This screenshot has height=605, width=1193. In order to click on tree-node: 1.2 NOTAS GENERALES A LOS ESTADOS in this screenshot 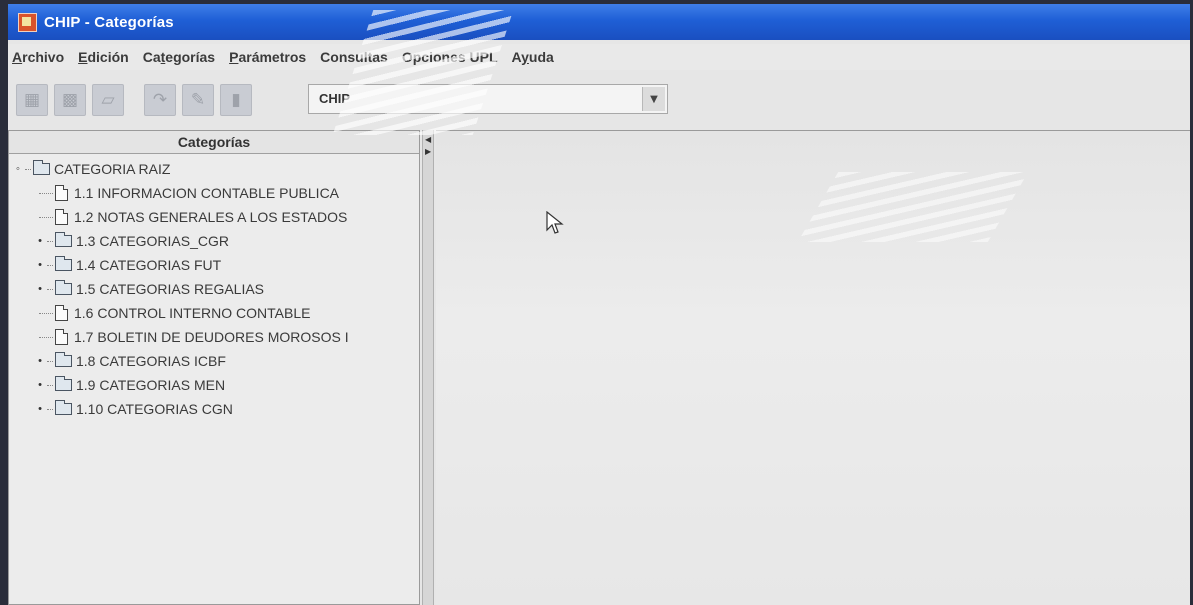, I will do `click(214, 217)`.